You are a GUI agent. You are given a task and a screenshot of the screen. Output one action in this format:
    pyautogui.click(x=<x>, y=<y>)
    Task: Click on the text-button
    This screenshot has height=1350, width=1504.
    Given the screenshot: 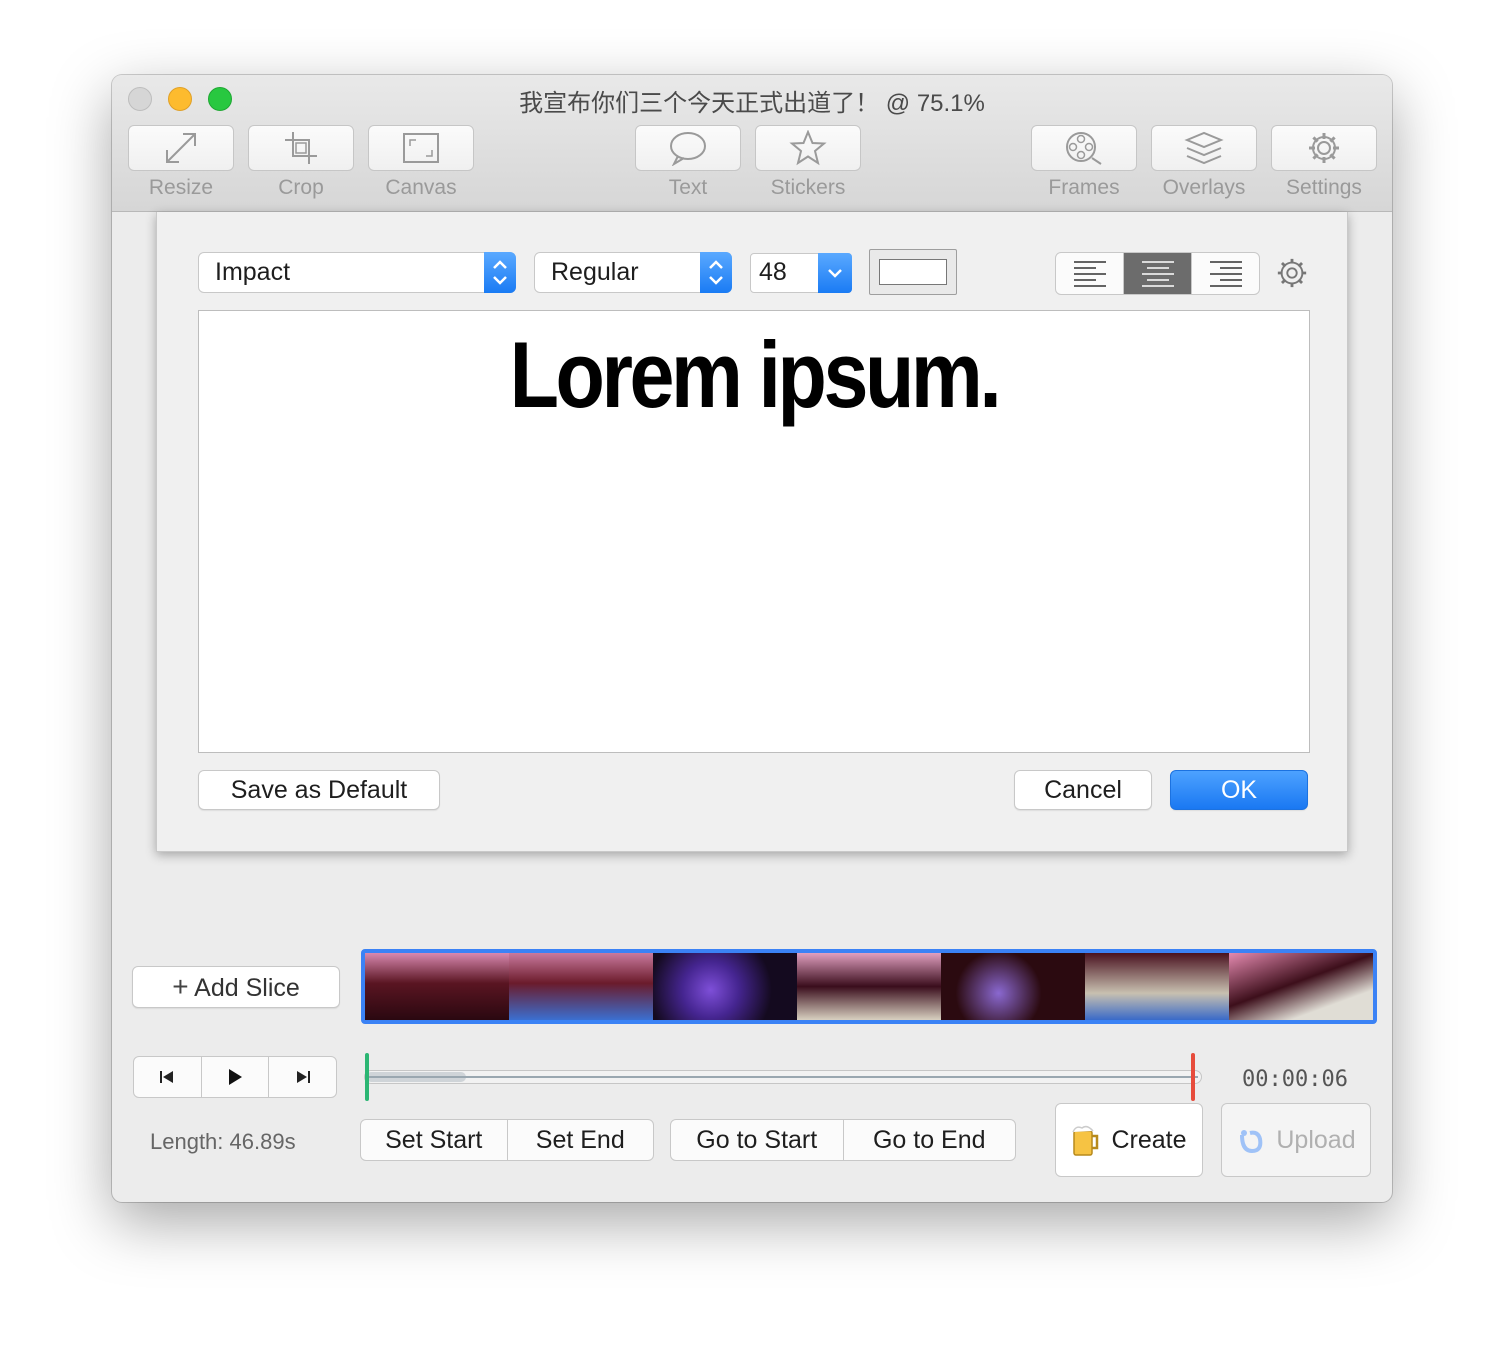 What is the action you would take?
    pyautogui.click(x=688, y=148)
    